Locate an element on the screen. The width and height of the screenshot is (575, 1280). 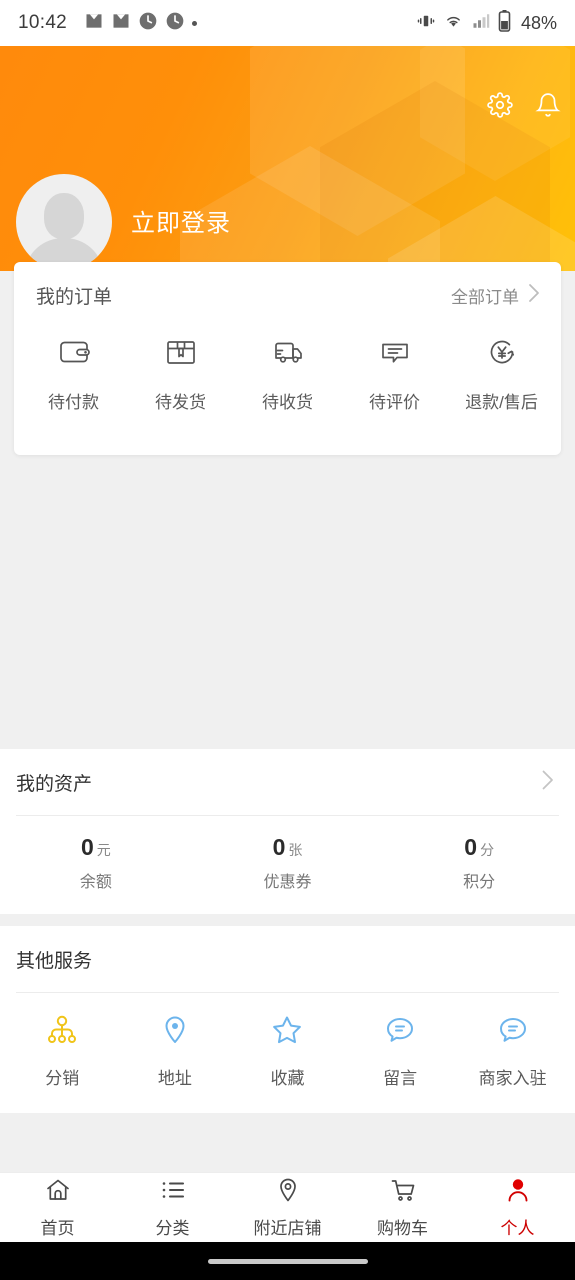
box-icon is located at coordinates (181, 354).